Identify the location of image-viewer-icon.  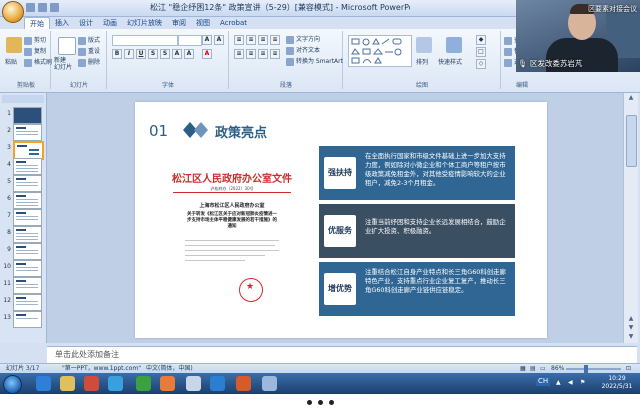
(269, 383).